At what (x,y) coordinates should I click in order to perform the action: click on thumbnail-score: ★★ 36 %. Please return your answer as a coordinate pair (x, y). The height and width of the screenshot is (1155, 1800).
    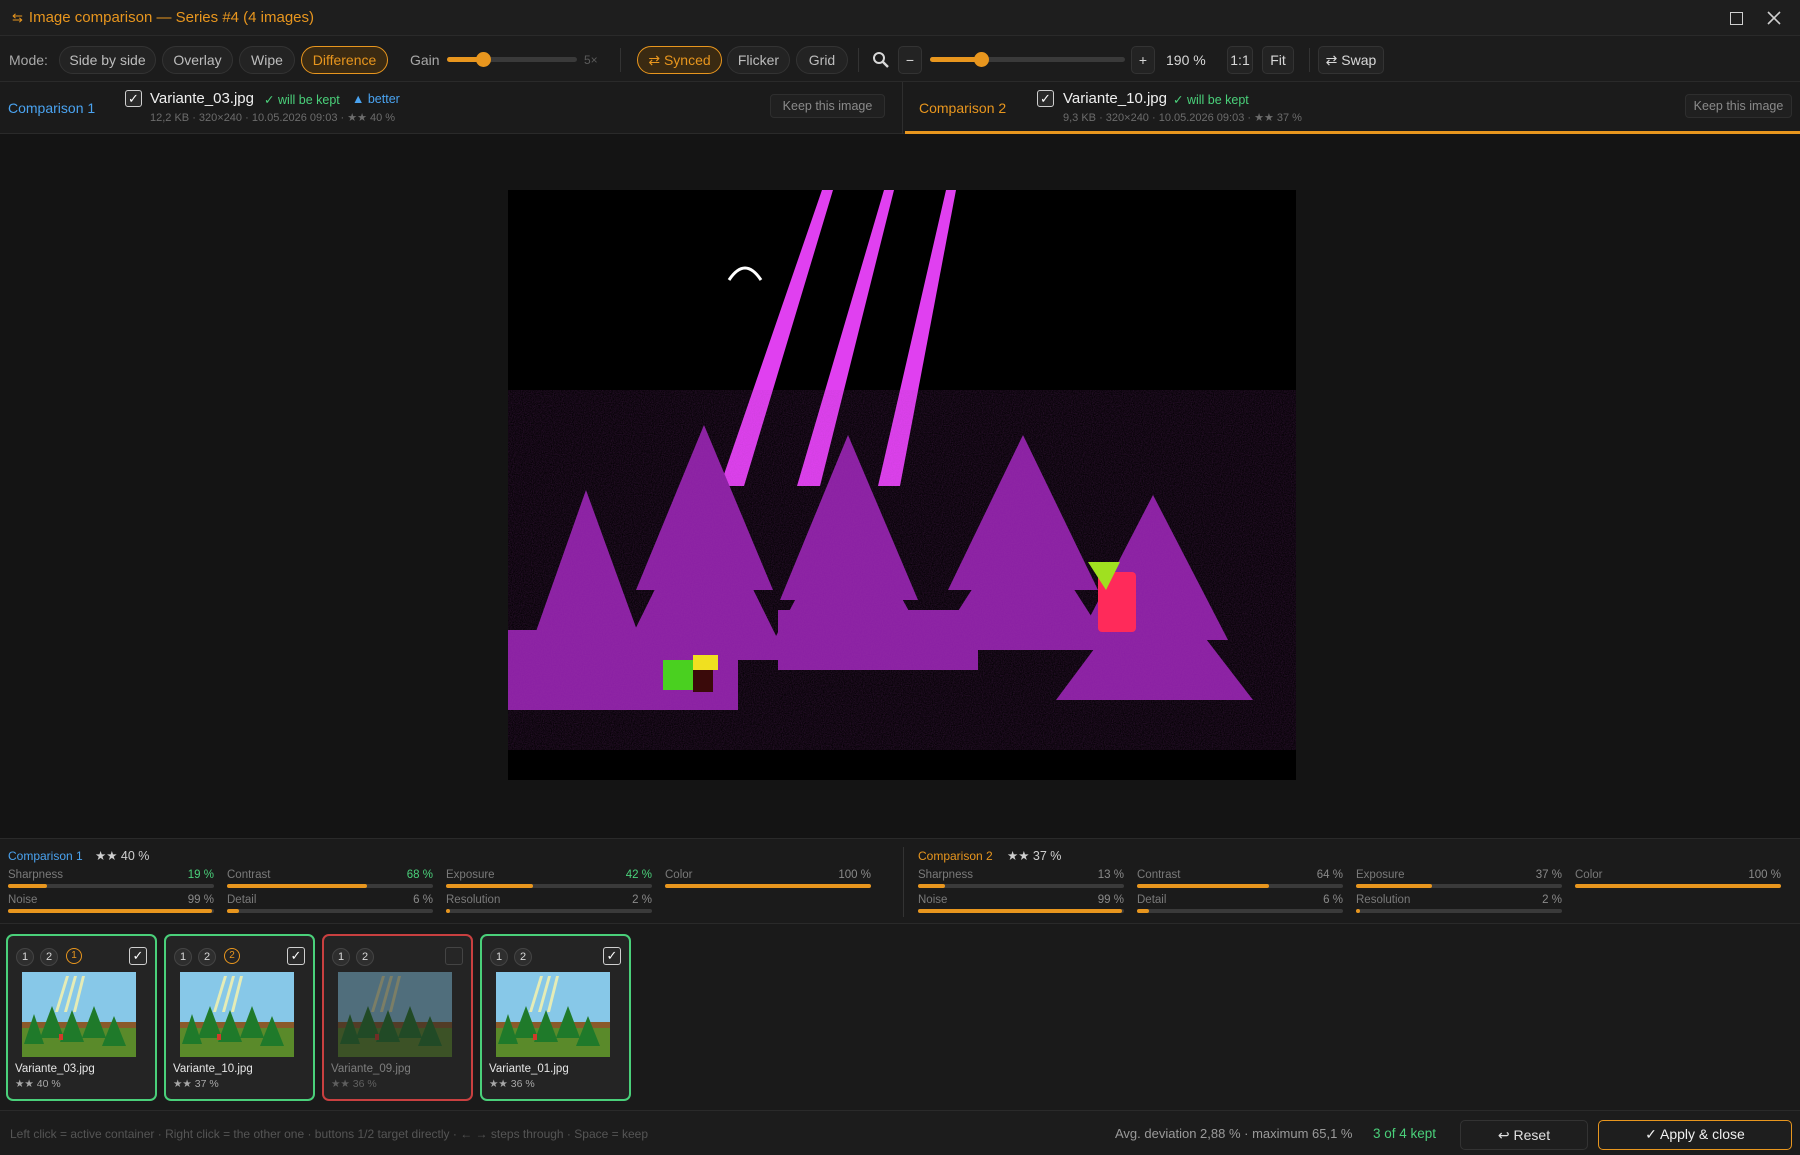
    Looking at the image, I should click on (354, 1084).